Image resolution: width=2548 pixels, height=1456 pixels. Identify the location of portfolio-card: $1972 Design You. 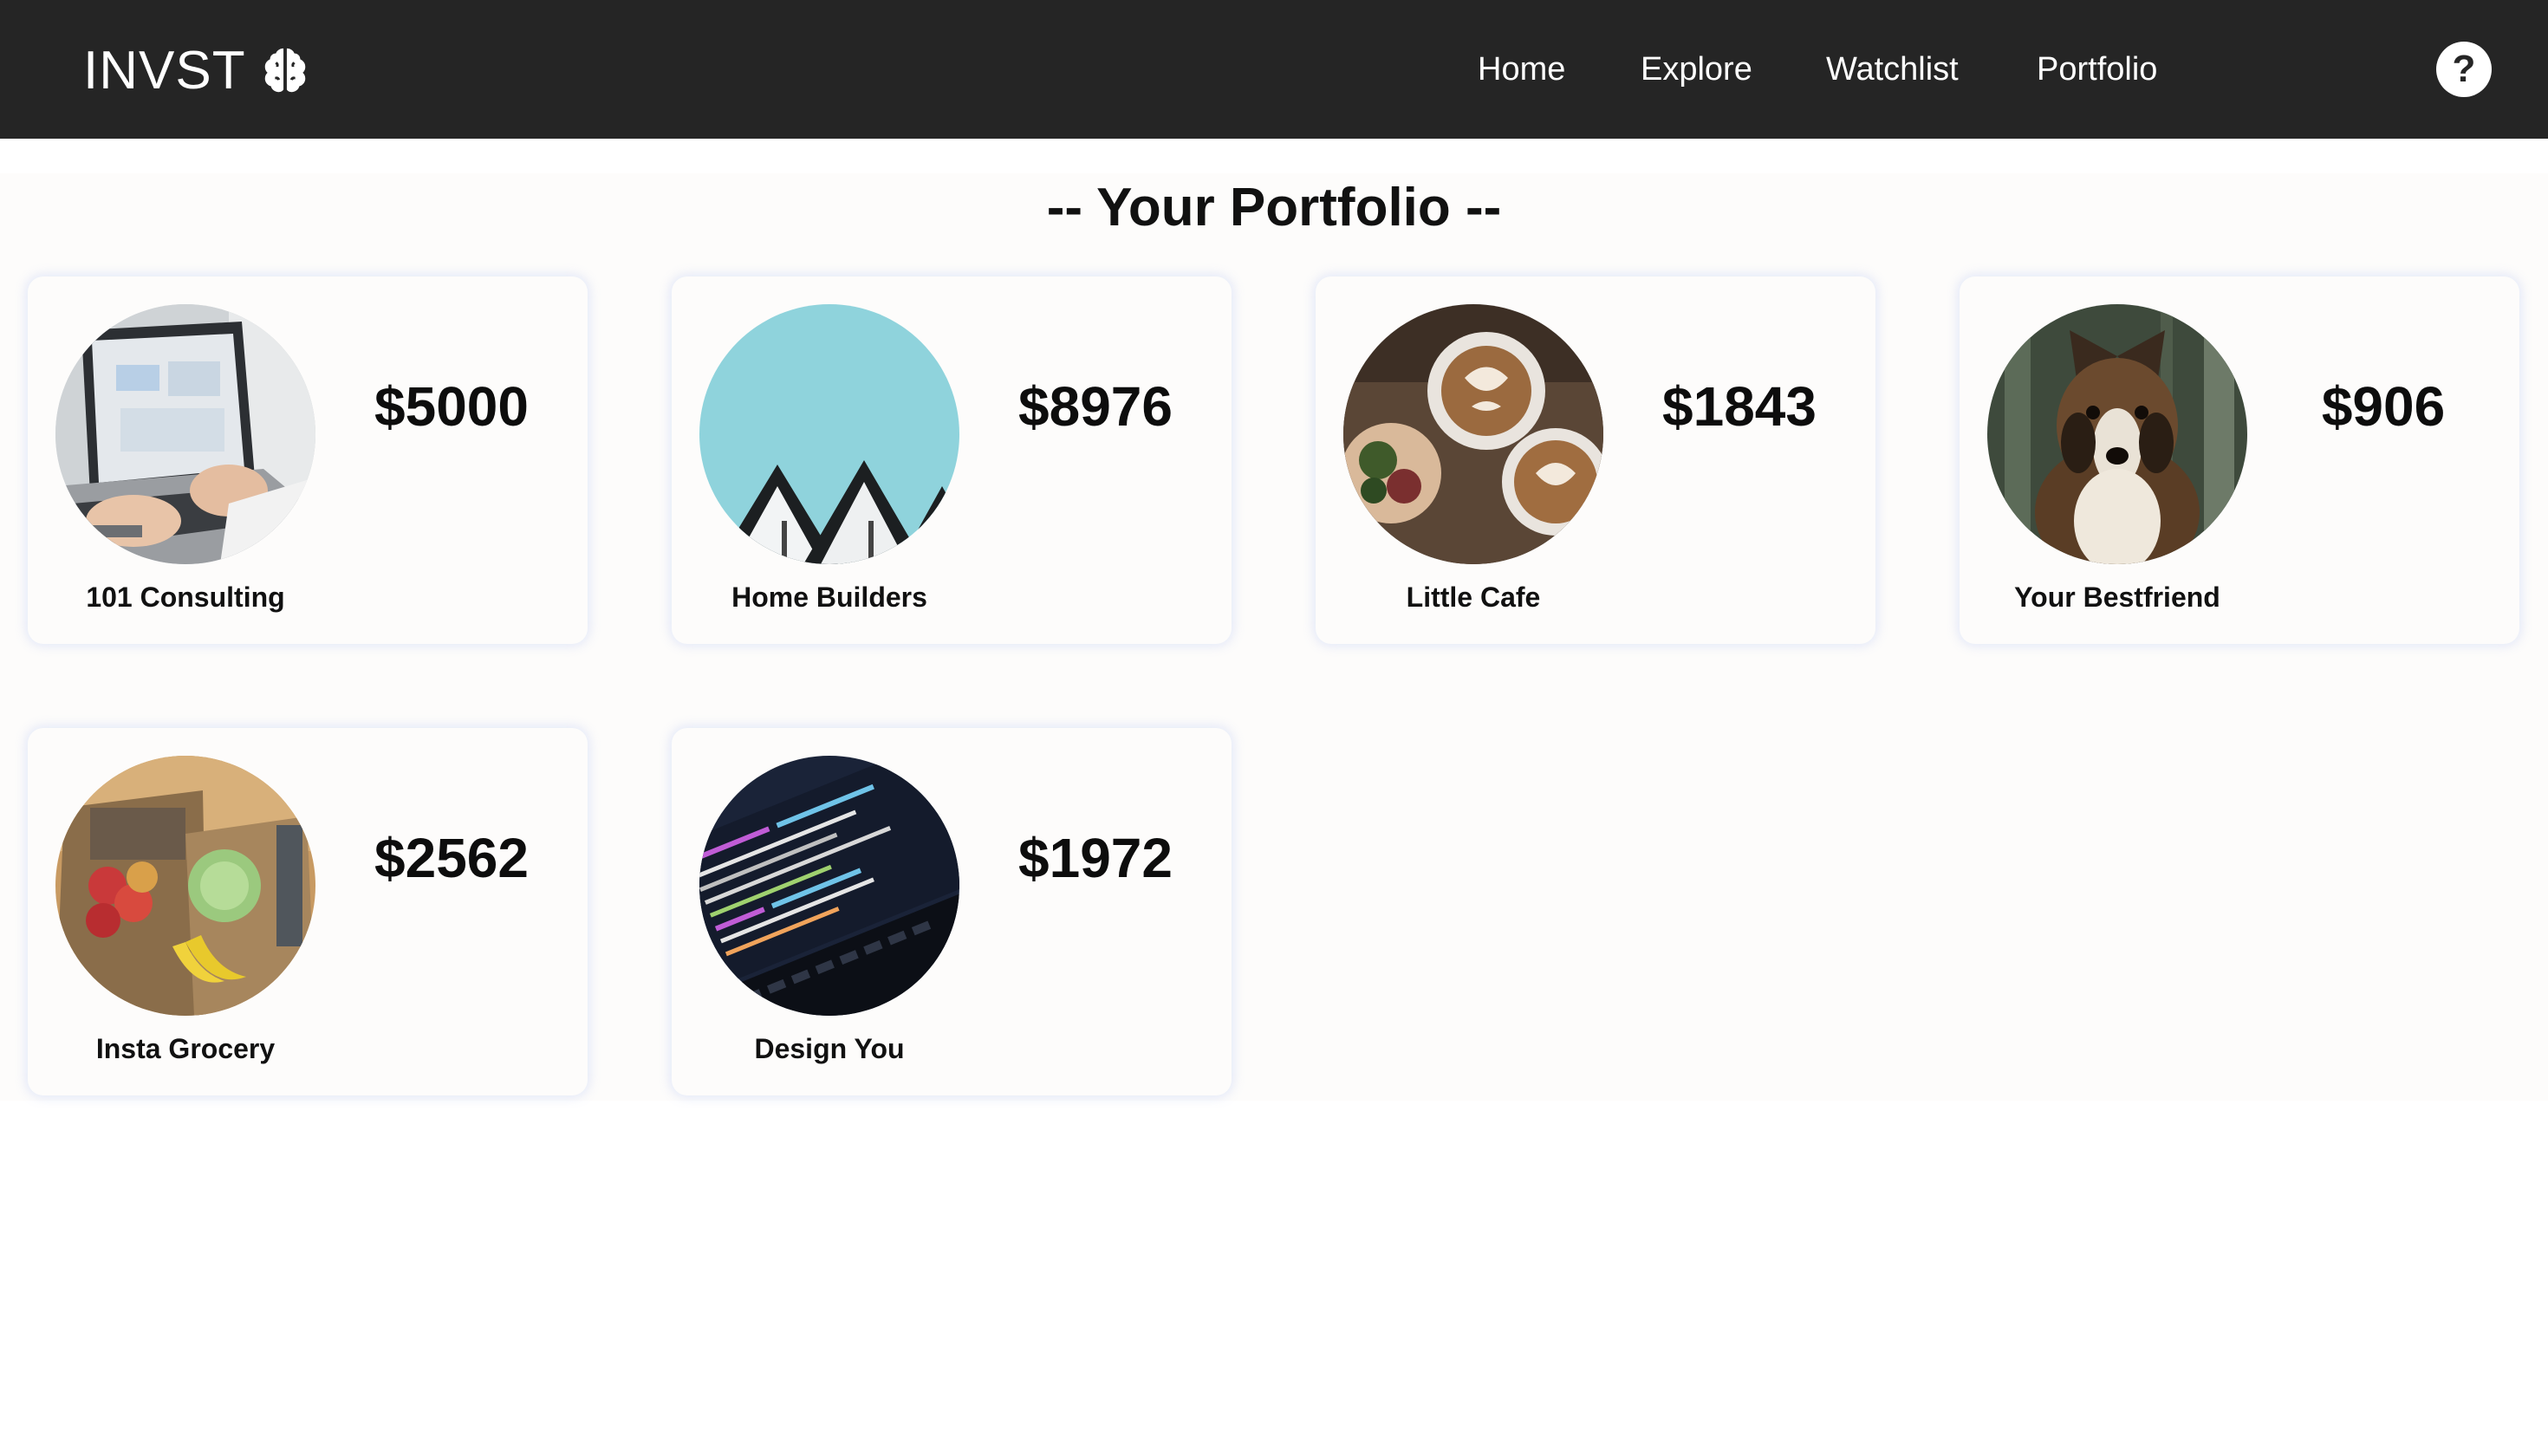
(952, 911).